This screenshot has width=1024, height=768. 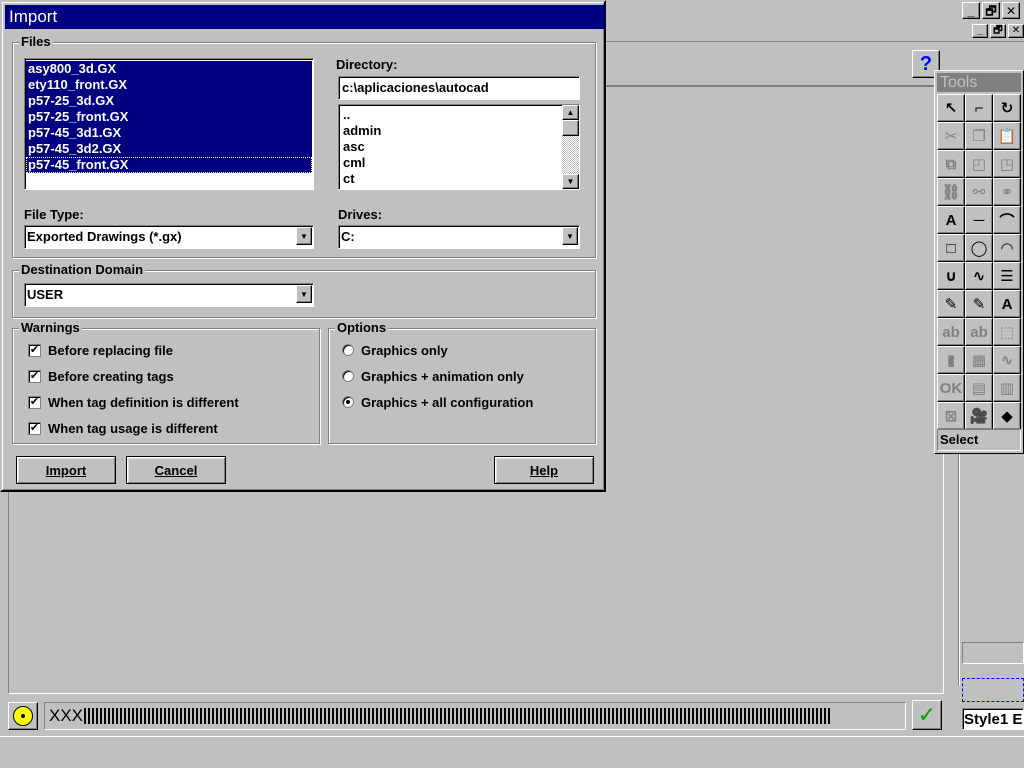 I want to click on import-option: Graphics + all configuration, so click(x=437, y=402).